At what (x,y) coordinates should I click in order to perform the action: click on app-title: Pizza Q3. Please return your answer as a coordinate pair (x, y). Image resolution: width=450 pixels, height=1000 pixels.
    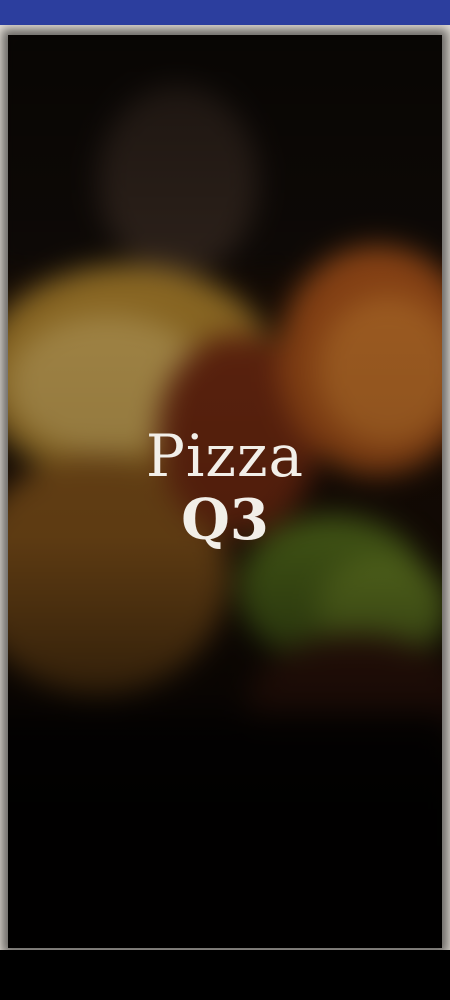
    Looking at the image, I should click on (225, 487).